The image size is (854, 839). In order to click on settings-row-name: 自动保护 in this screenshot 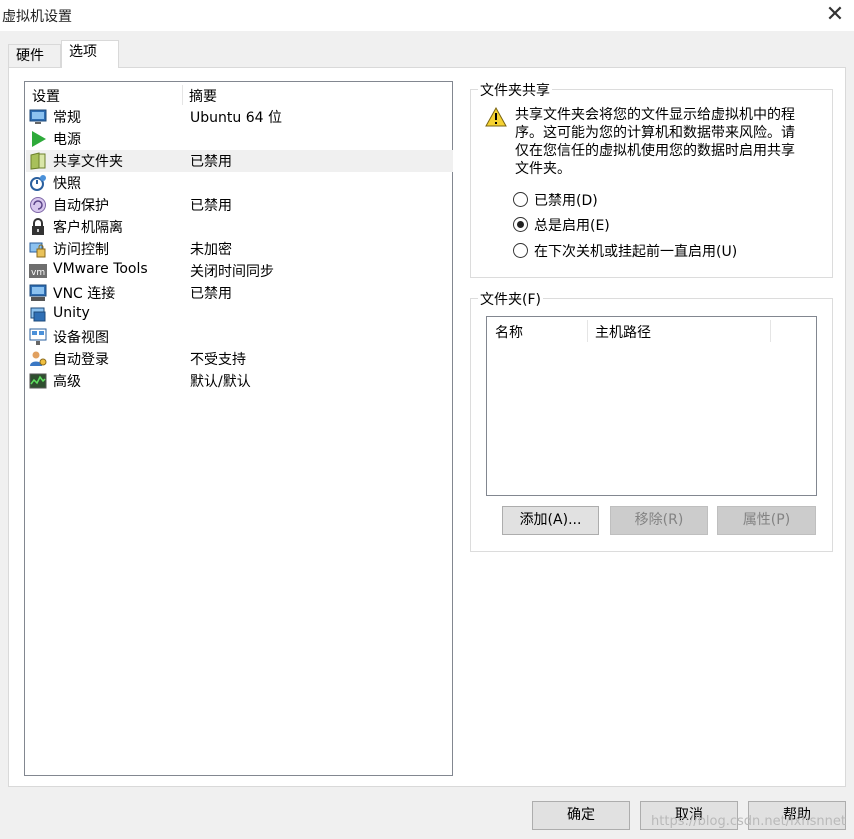, I will do `click(81, 206)`.